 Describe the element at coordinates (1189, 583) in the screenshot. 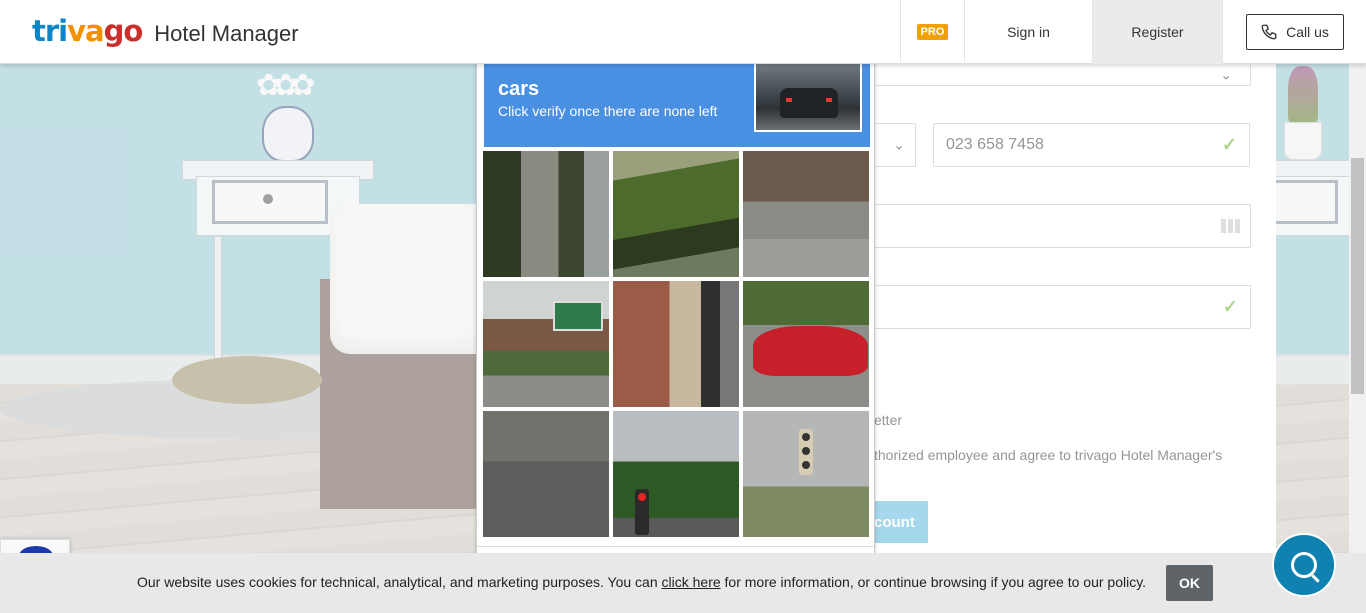

I see `cookie-ok-button: OK` at that location.